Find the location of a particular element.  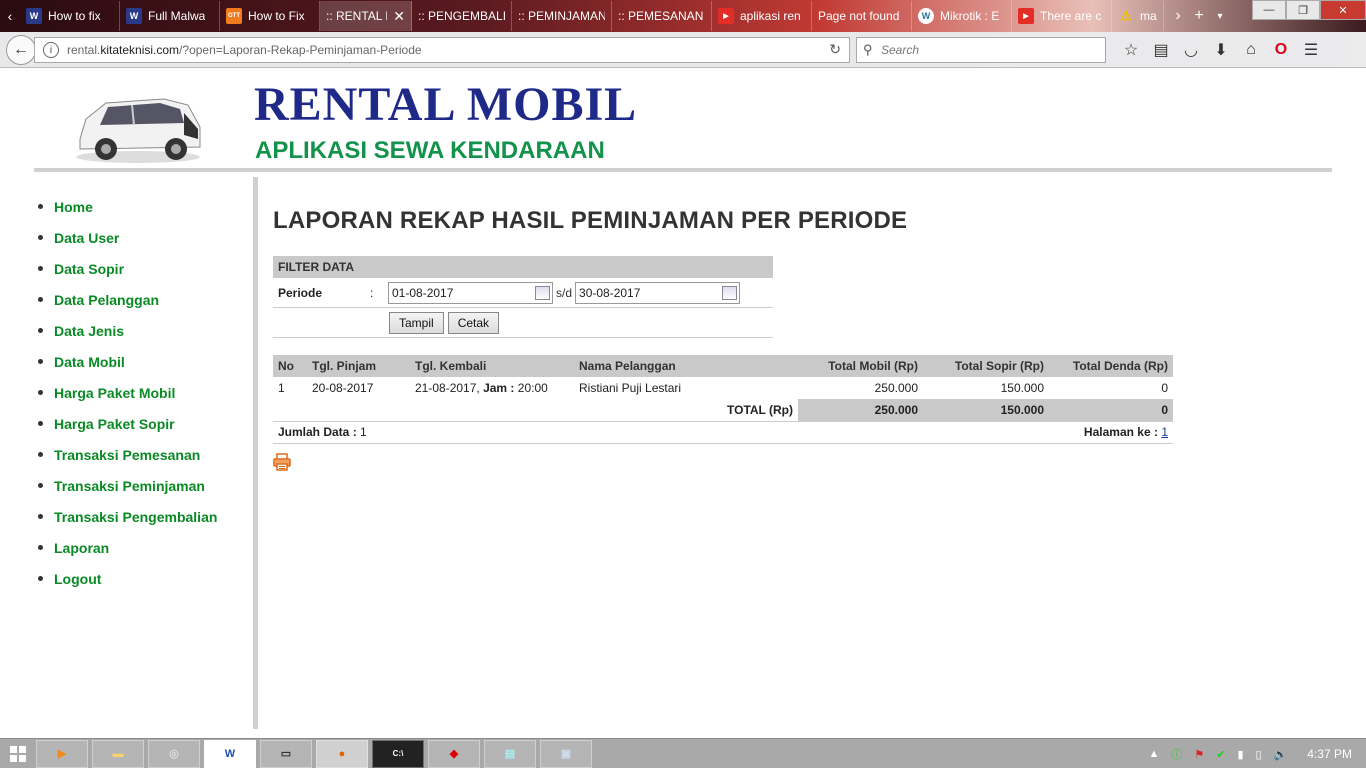

tab-label: Page not found is located at coordinates (859, 16).